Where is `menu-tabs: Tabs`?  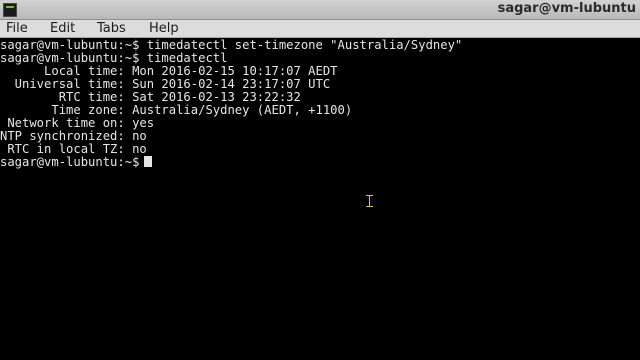
menu-tabs: Tabs is located at coordinates (111, 28).